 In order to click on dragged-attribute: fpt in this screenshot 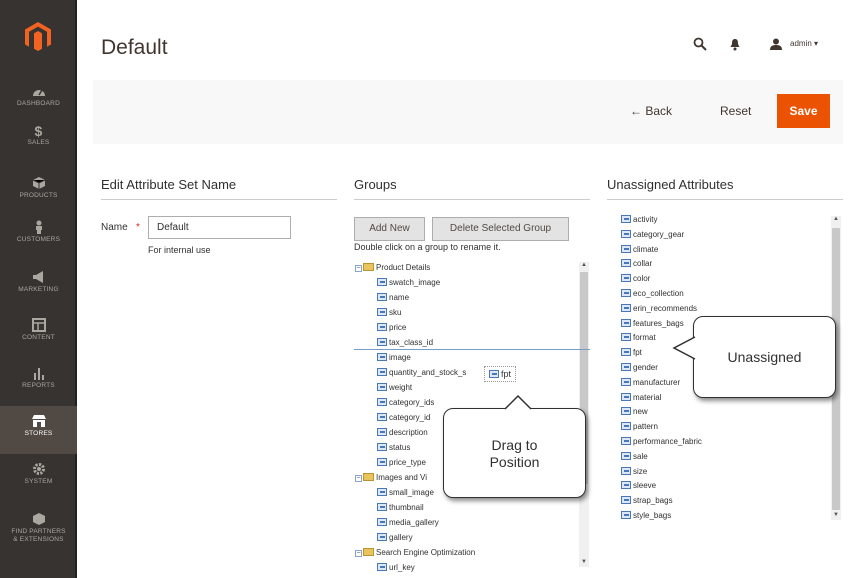, I will do `click(500, 374)`.